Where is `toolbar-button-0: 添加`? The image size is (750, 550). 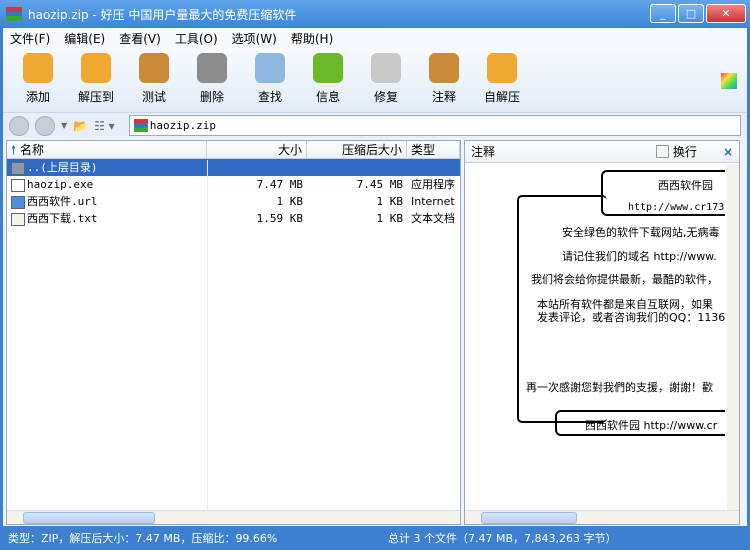
toolbar-button-0: 添加 is located at coordinates (38, 76).